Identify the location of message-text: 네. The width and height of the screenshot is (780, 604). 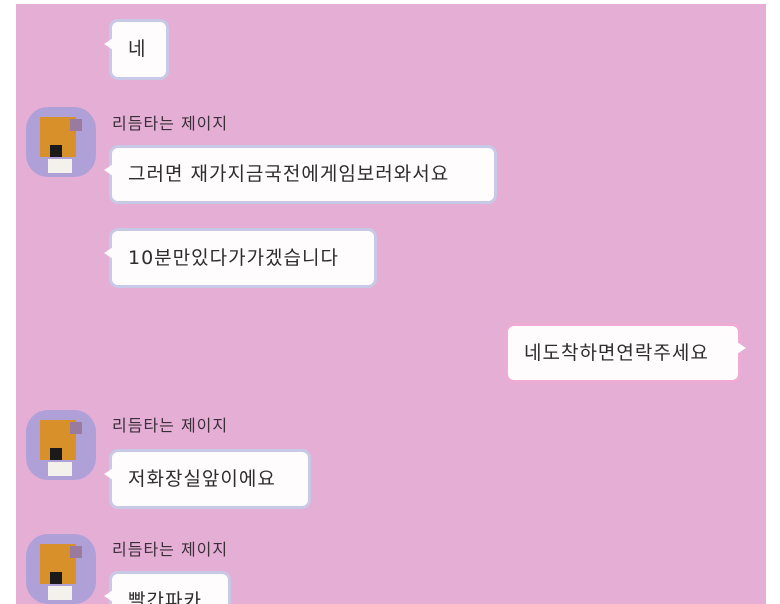
(137, 49).